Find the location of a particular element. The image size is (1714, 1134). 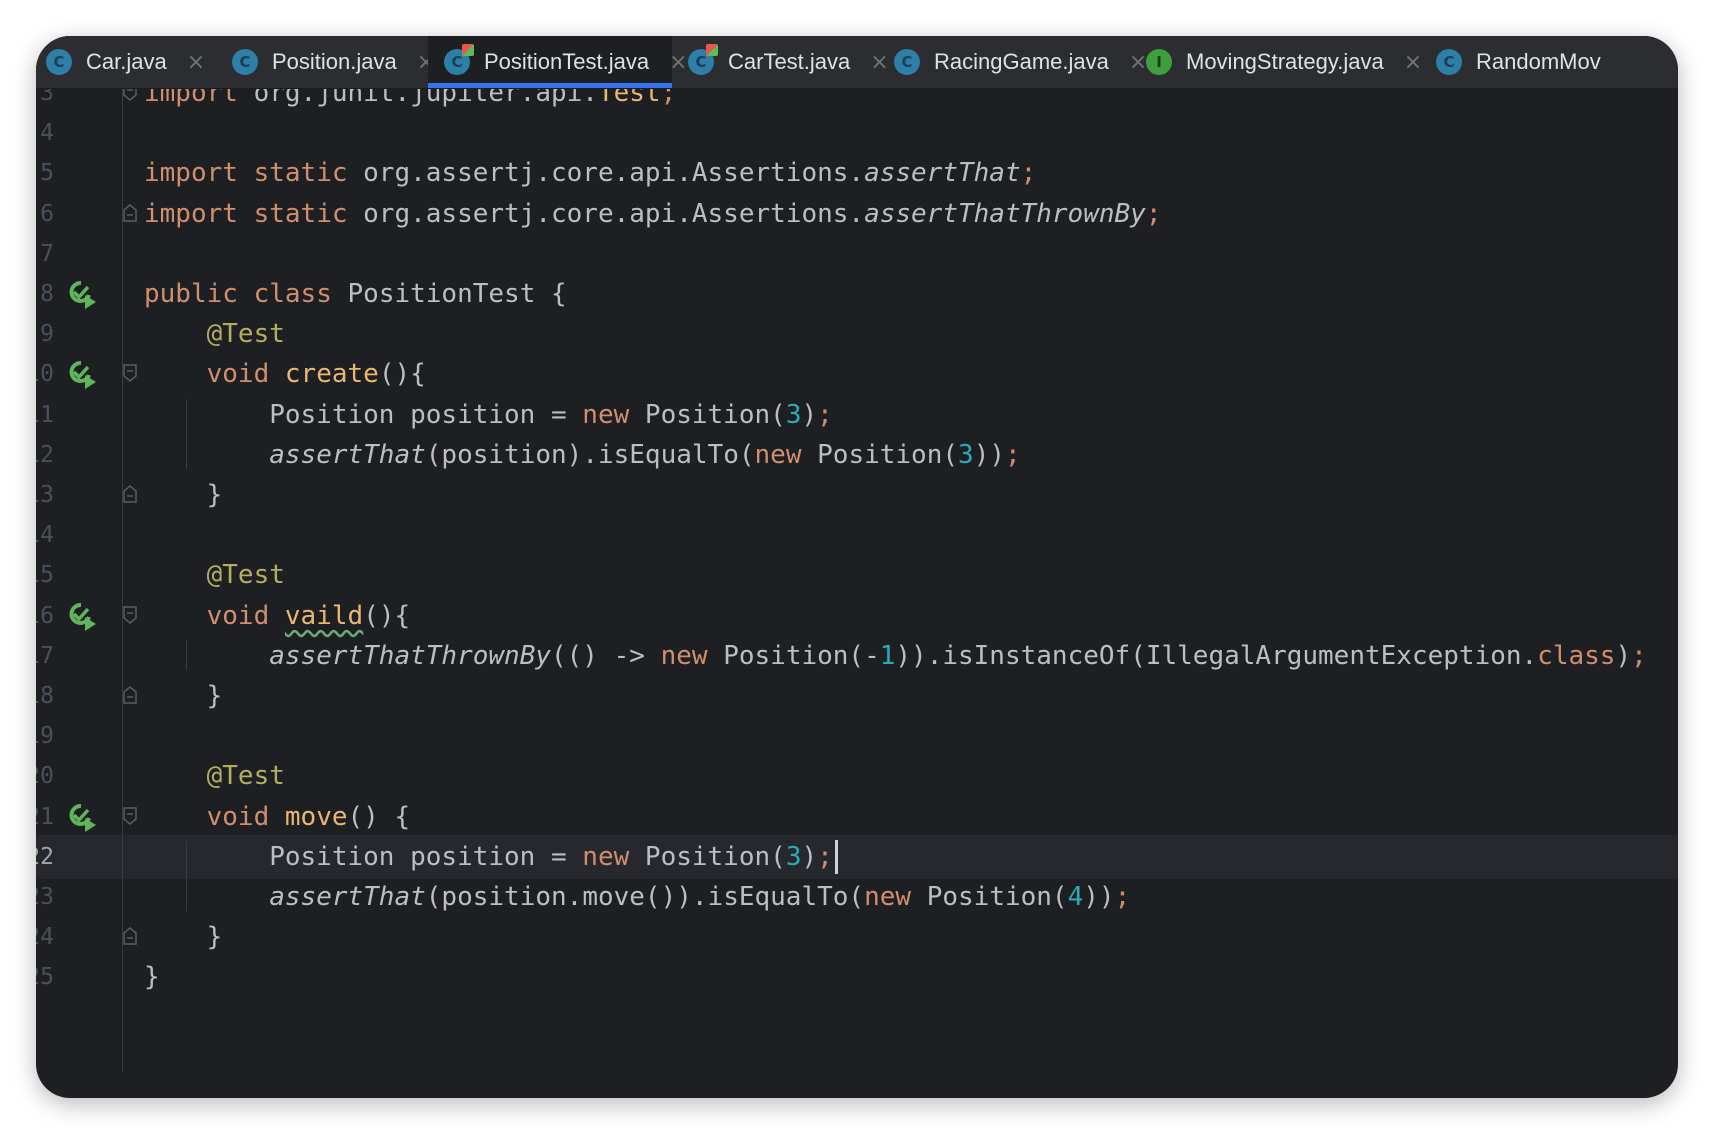

editor-tab-label: RacingGame.java is located at coordinates (1021, 61).